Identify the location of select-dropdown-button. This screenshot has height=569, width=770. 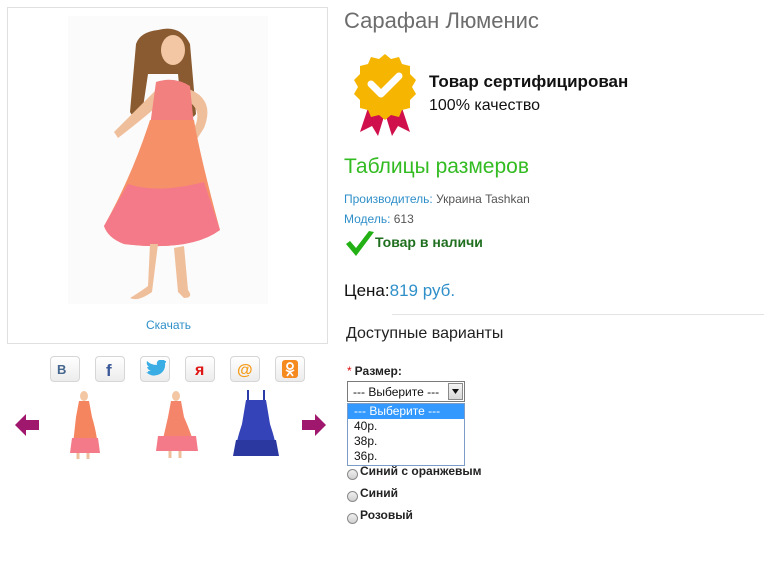
(455, 391).